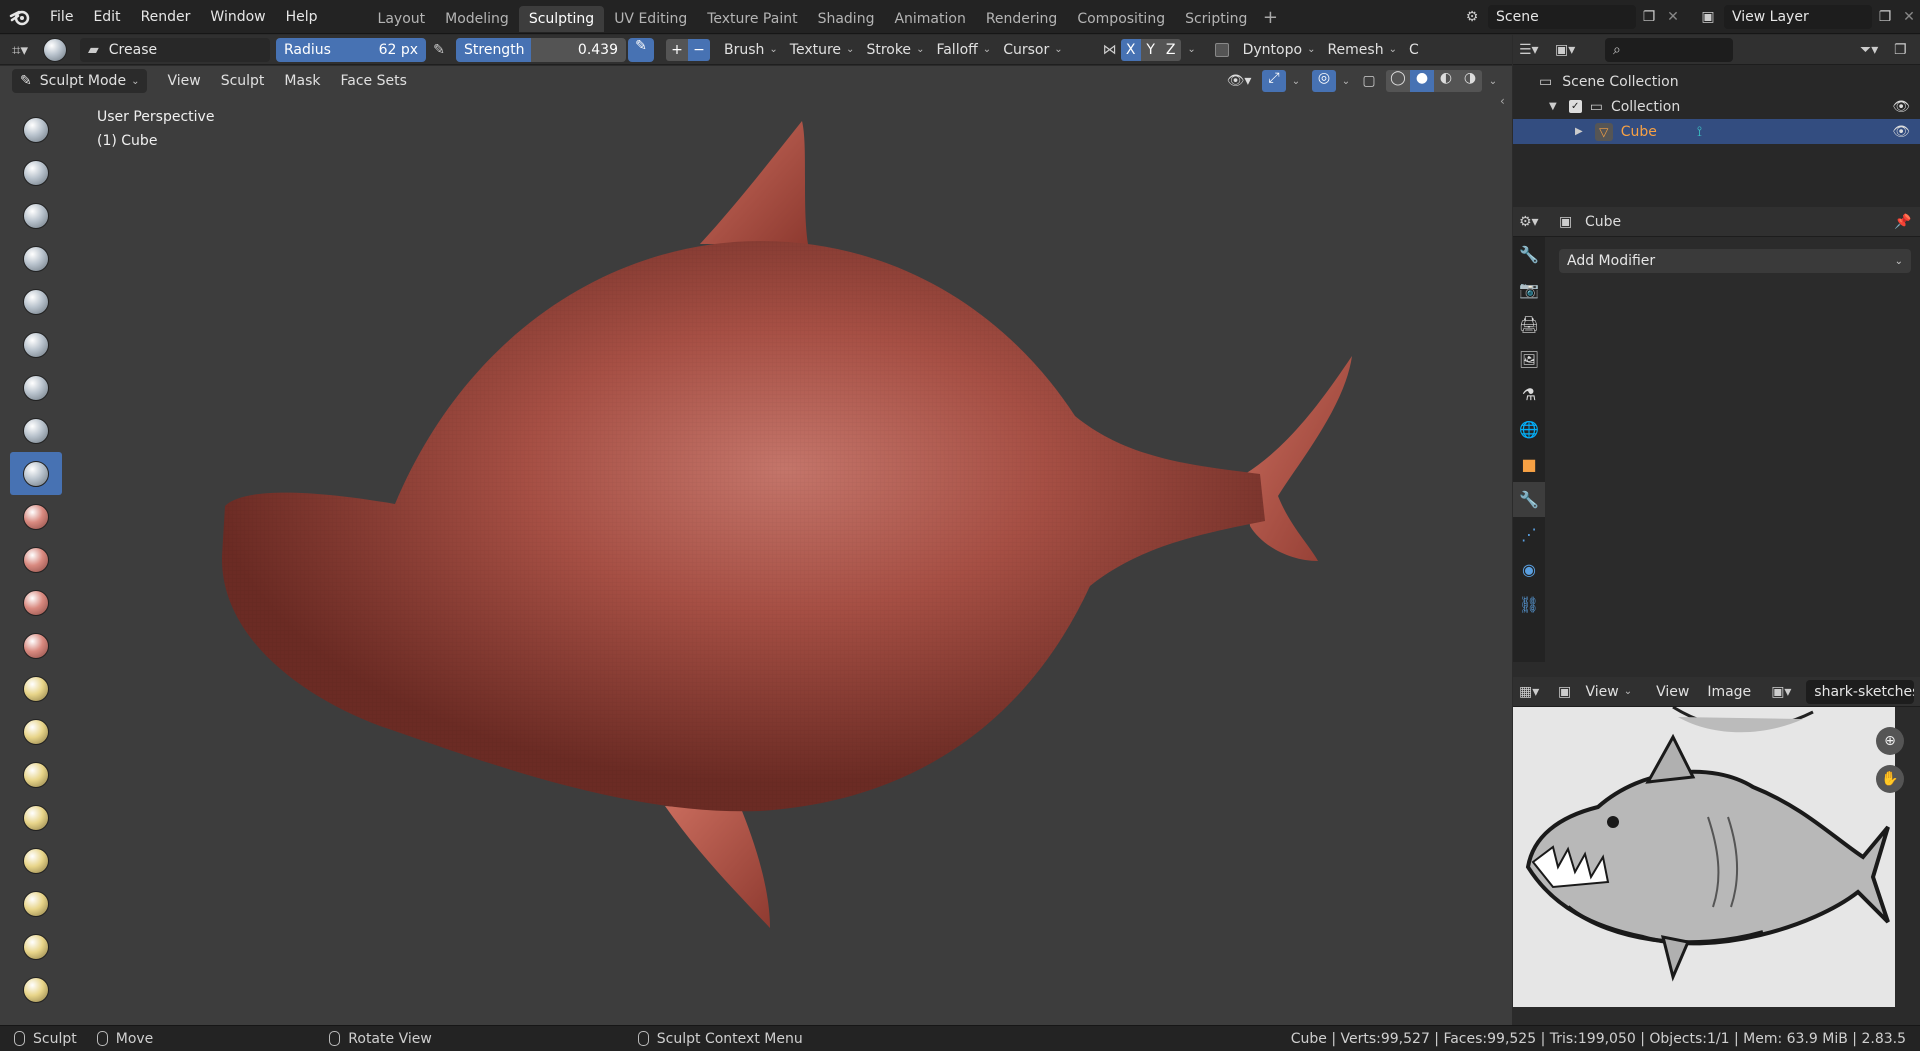 The height and width of the screenshot is (1051, 1920). Describe the element at coordinates (1669, 49) in the screenshot. I see `outliner-search-input: ⌕` at that location.